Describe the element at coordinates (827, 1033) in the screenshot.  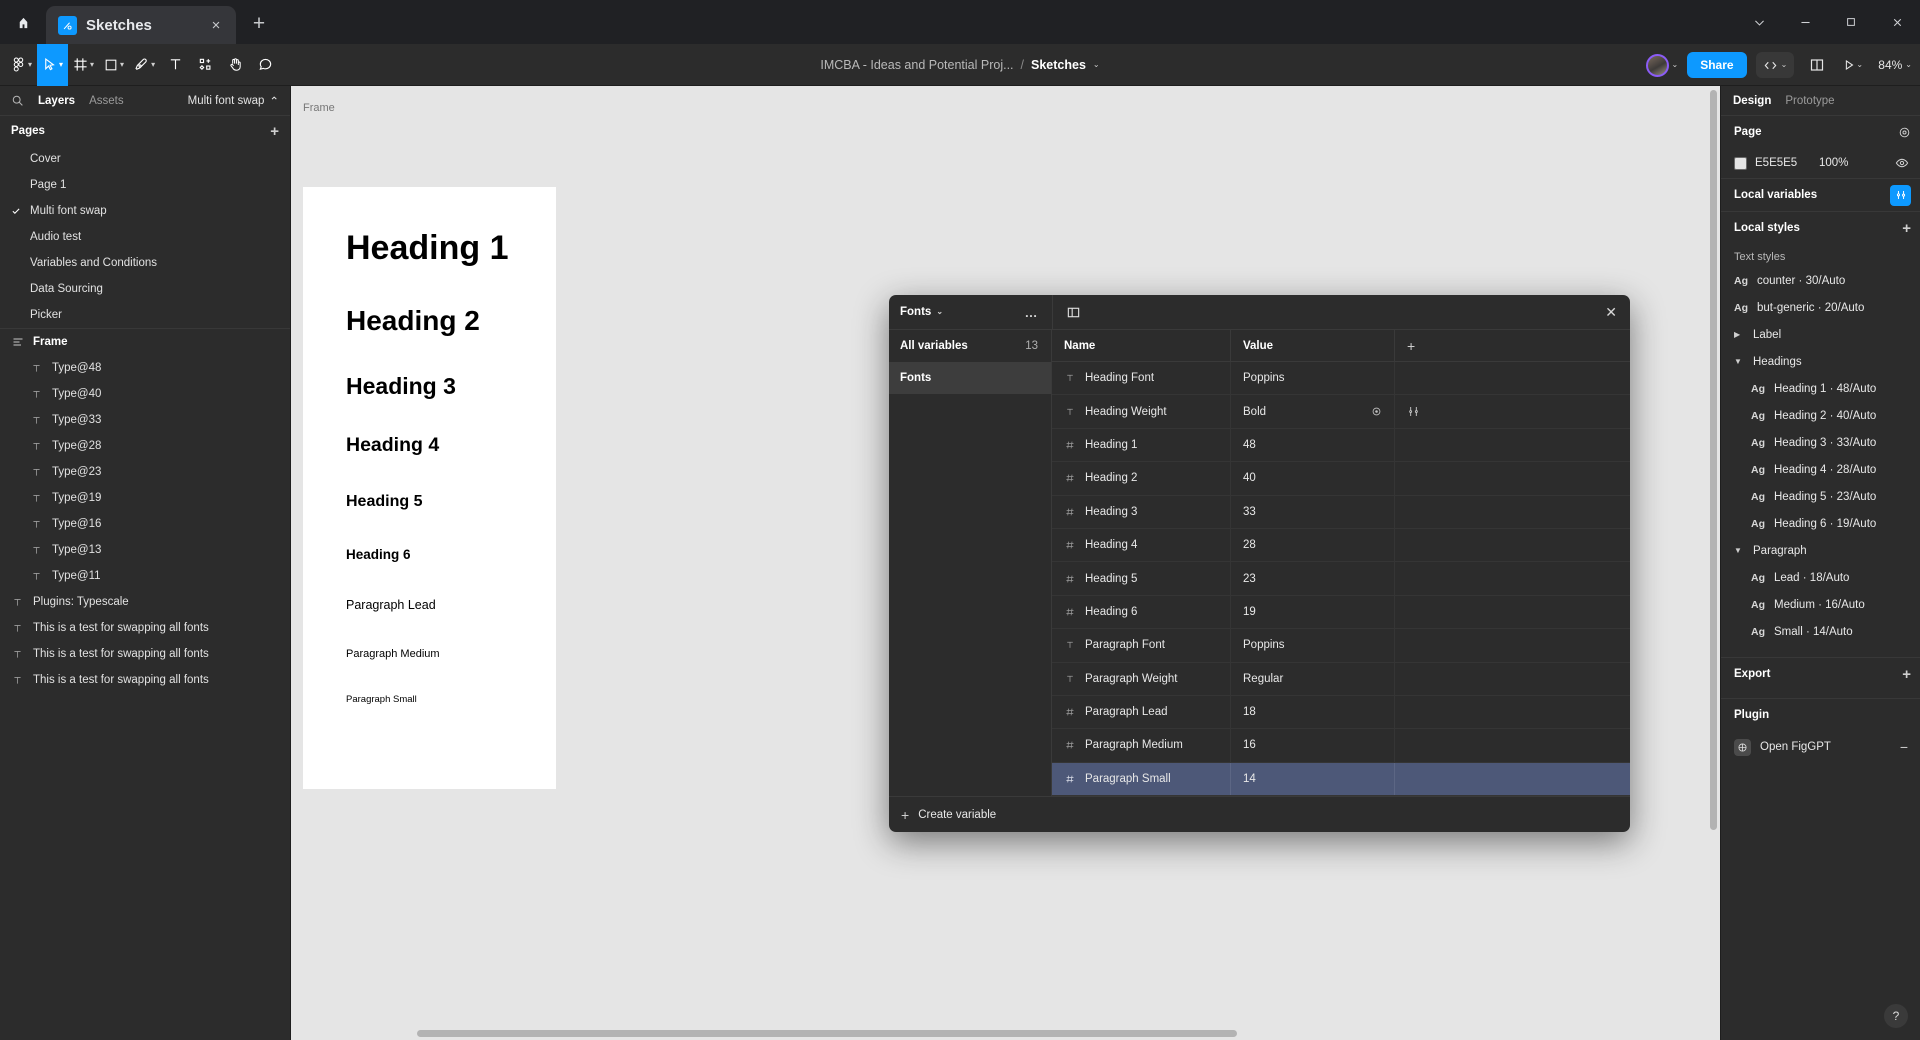
I see `scrollbar-thumb` at that location.